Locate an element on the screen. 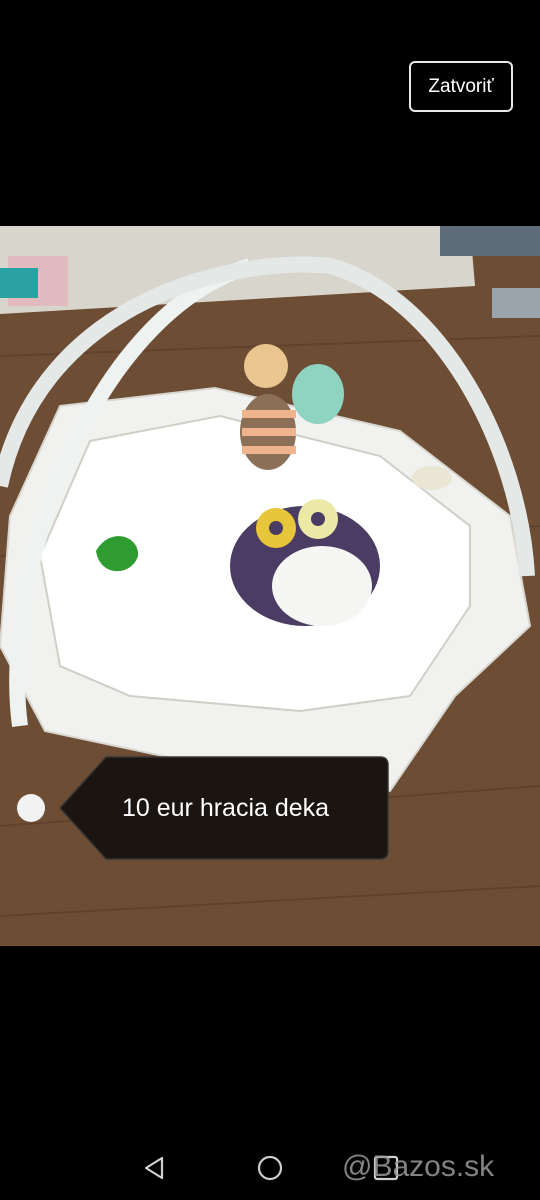 The image size is (540, 1200). back-icon is located at coordinates (154, 1170).